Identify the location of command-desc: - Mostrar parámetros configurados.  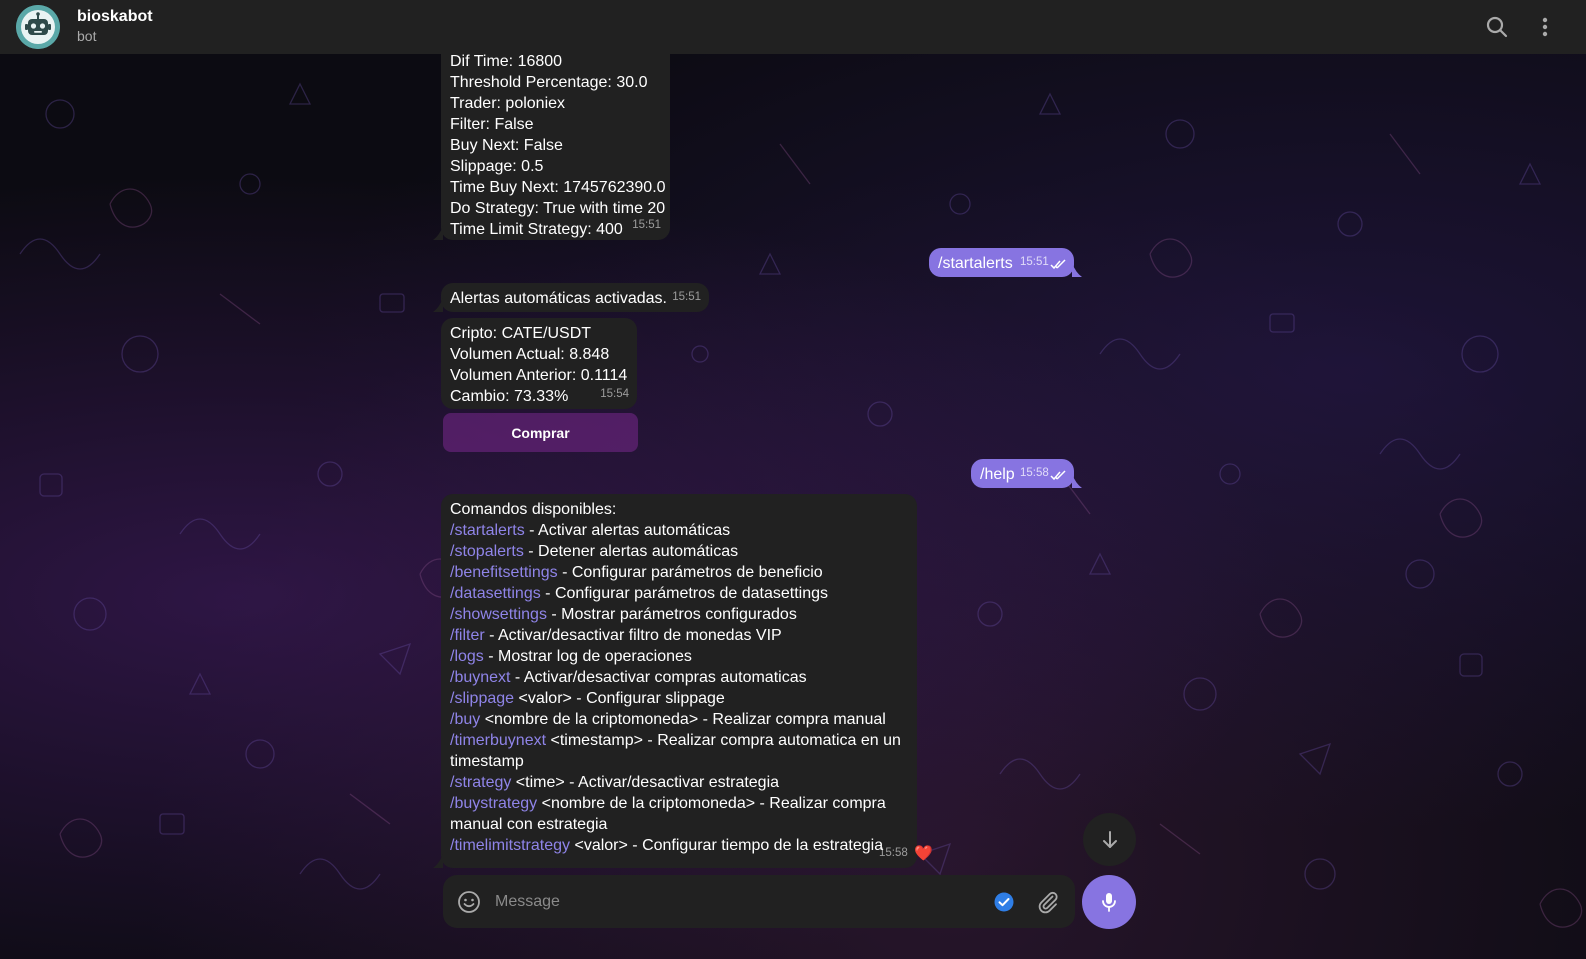
(671, 614).